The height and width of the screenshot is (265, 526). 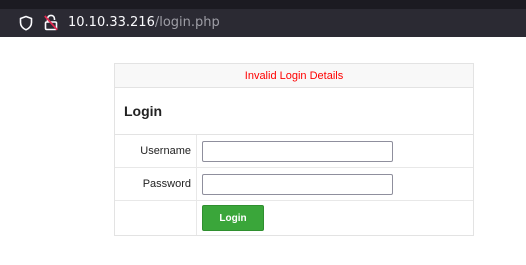 What do you see at coordinates (156, 151) in the screenshot?
I see `username-label: Username` at bounding box center [156, 151].